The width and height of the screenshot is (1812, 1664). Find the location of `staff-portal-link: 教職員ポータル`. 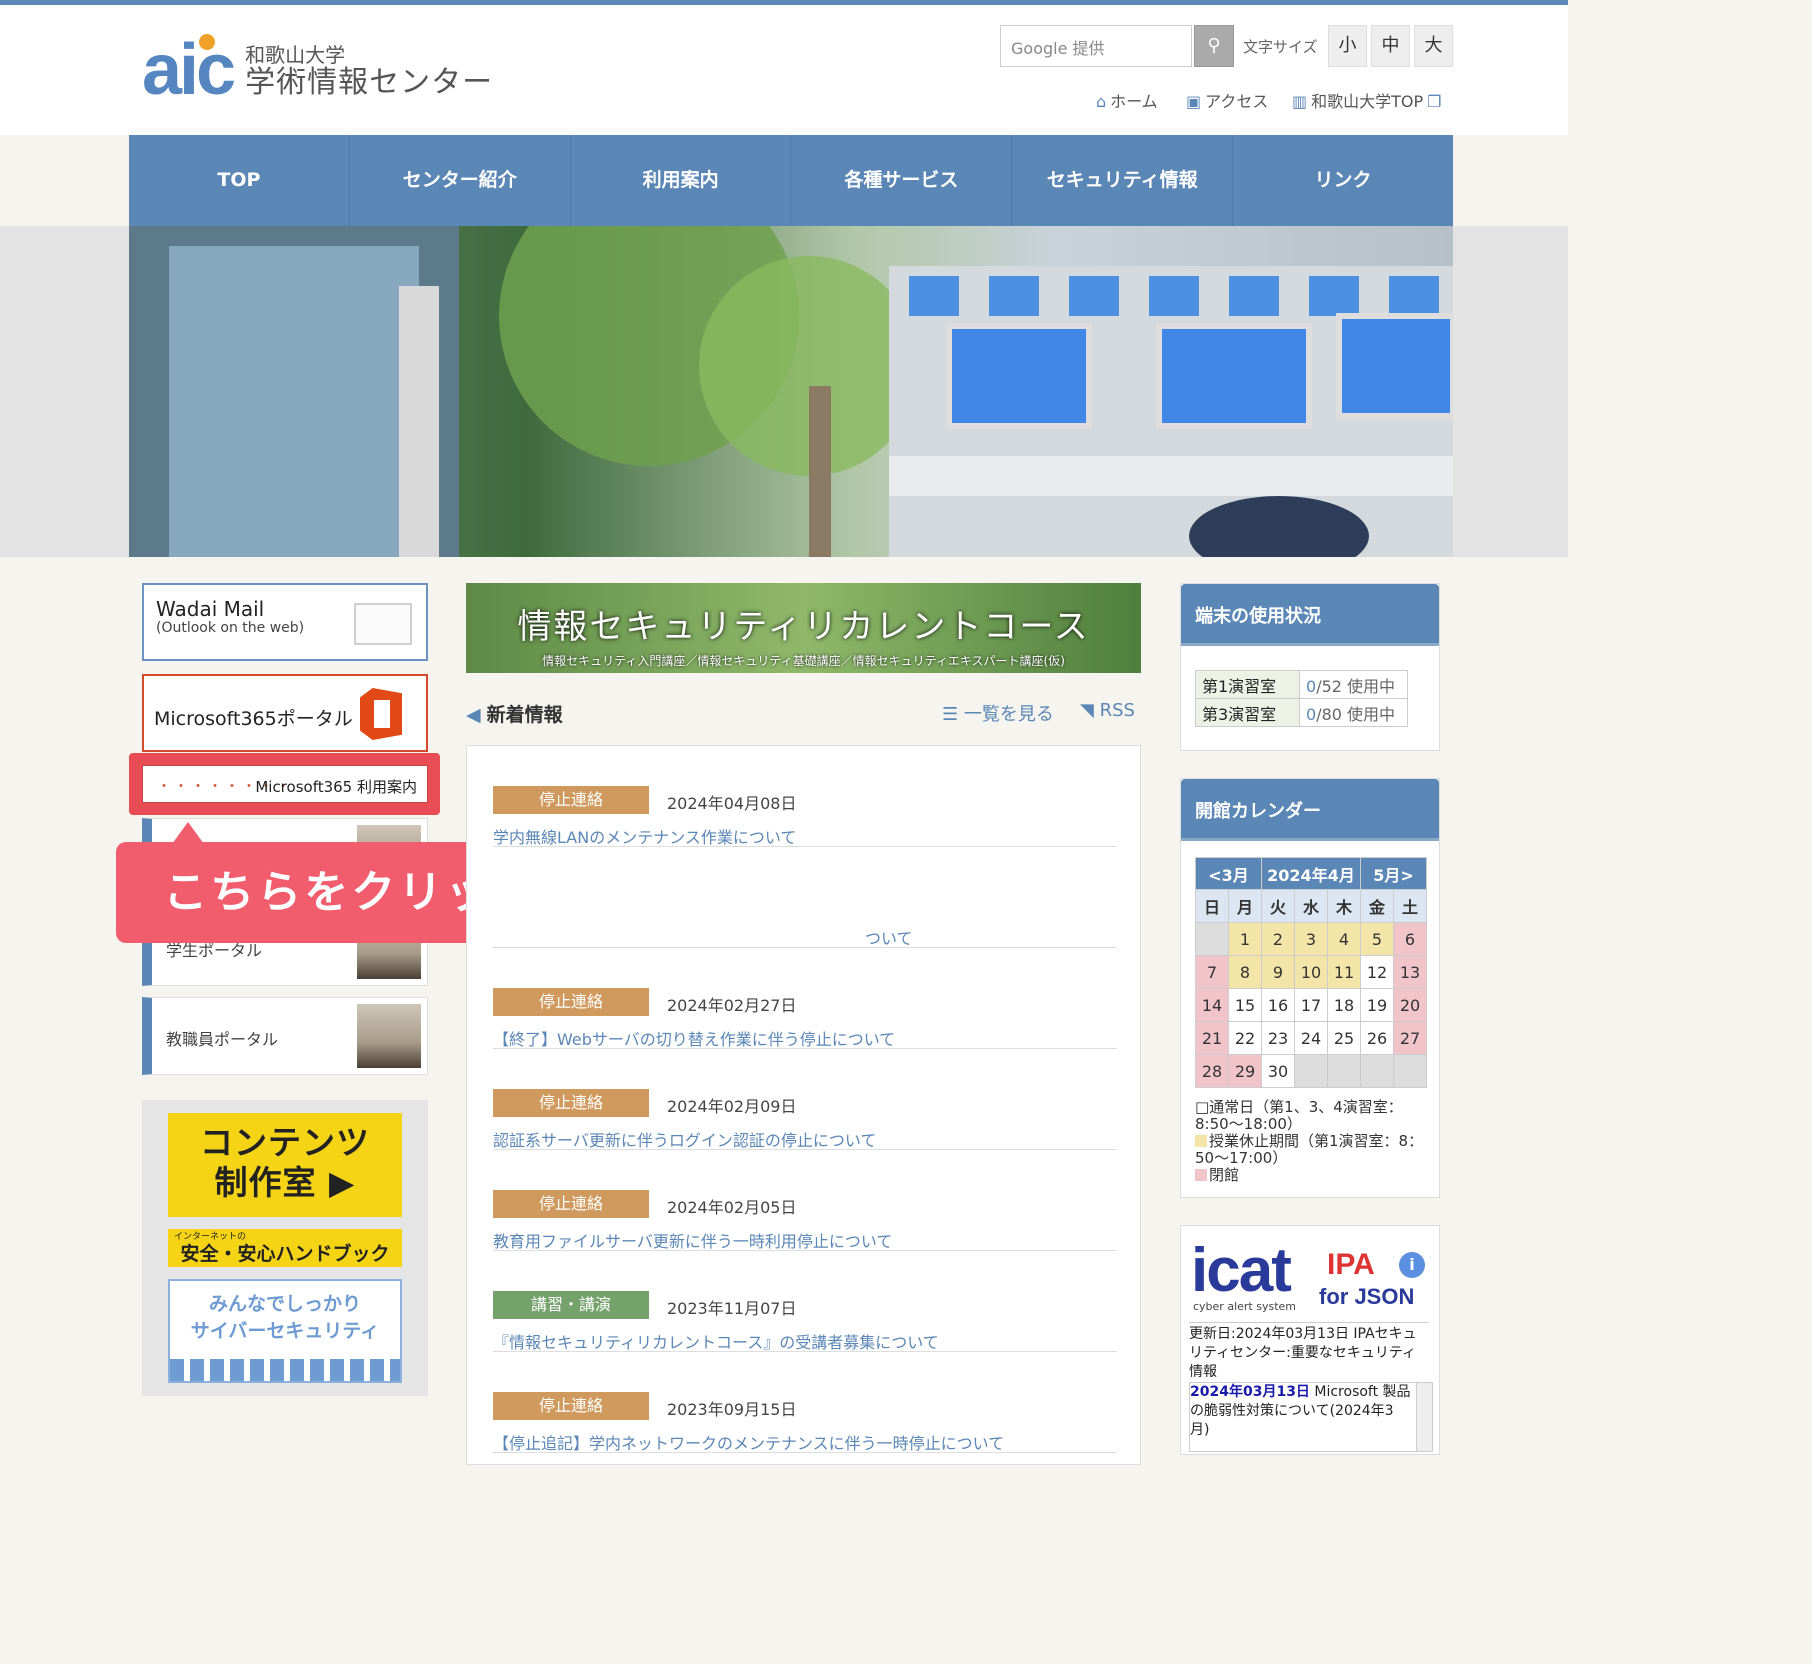

staff-portal-link: 教職員ポータル is located at coordinates (285, 1036).